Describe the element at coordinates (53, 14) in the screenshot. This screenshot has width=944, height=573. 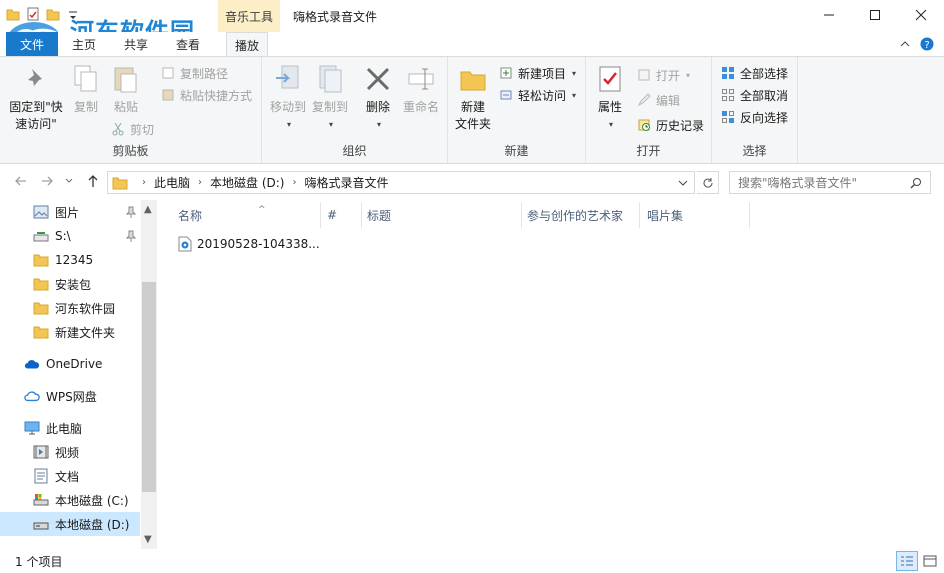
I see `new-folder-icon` at that location.